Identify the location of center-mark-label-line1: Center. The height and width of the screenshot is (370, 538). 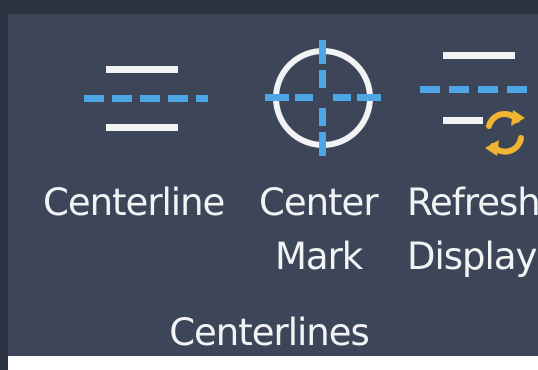
(319, 202).